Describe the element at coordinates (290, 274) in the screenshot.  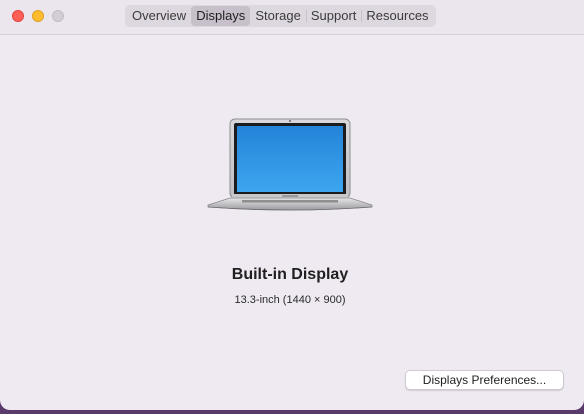
I see `display-name: Built-in Display` at that location.